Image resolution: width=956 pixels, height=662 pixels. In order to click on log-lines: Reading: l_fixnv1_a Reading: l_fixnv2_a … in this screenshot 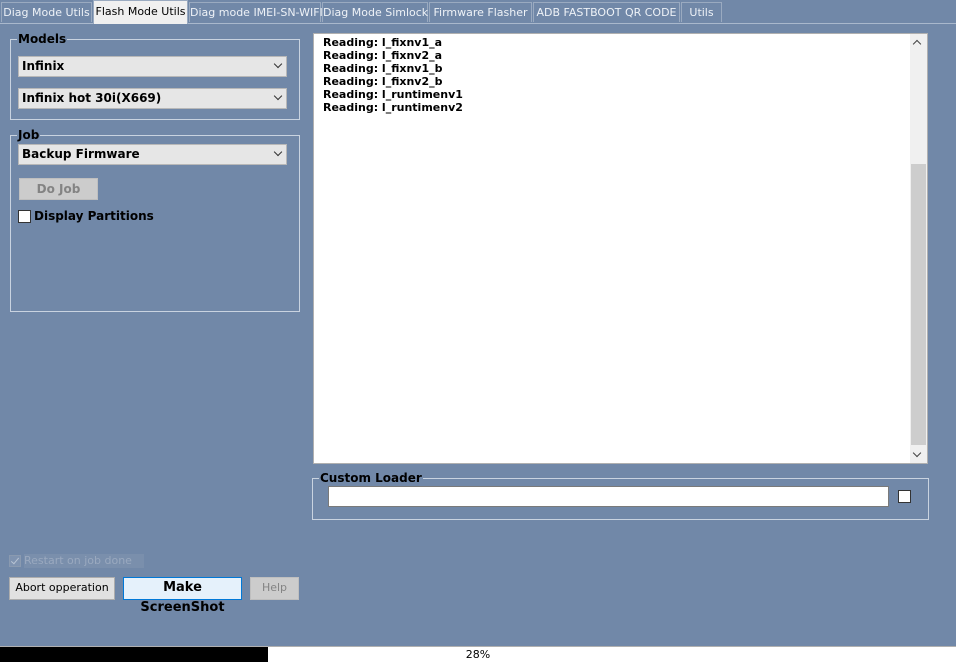, I will do `click(393, 75)`.